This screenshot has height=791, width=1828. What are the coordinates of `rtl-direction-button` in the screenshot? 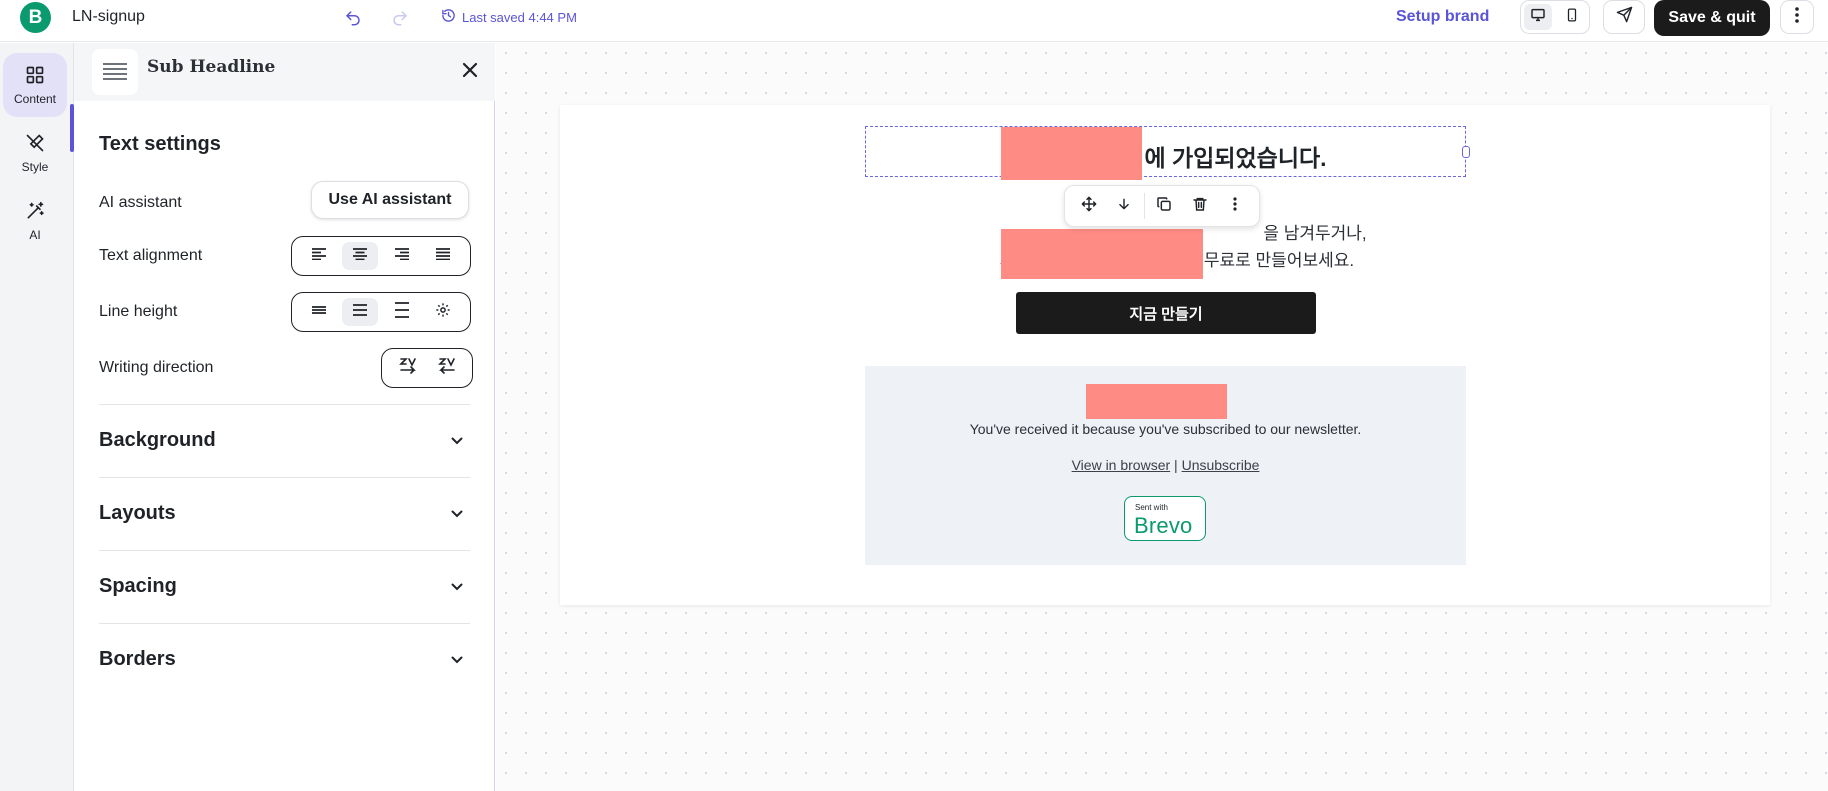 It's located at (447, 368).